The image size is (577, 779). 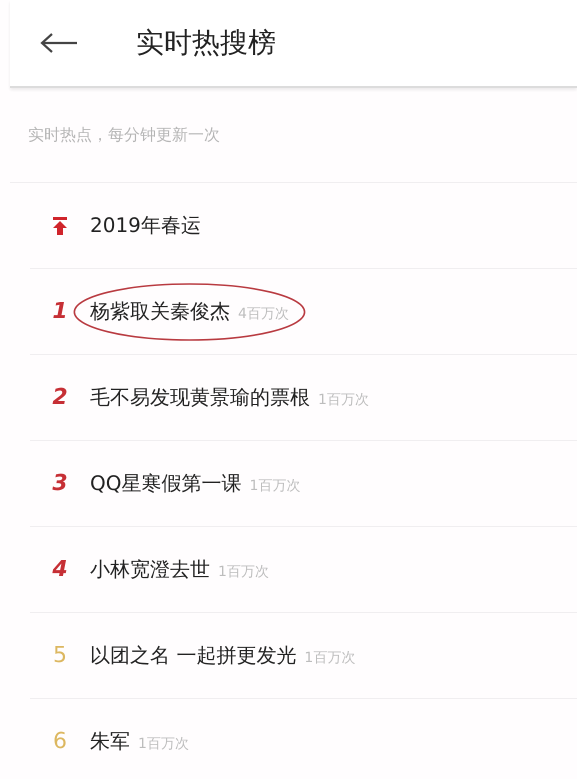 I want to click on topic-title: 以团之名 一起拼更发光, so click(x=193, y=655).